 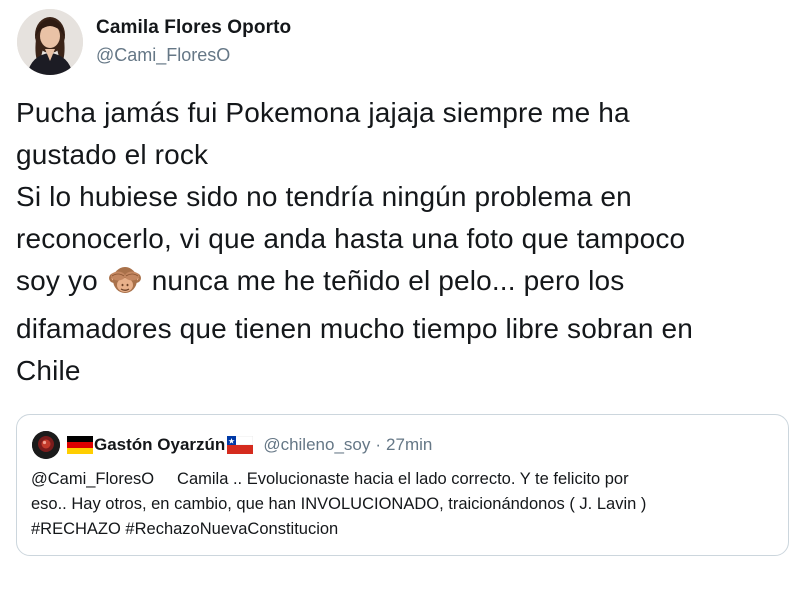 What do you see at coordinates (159, 445) in the screenshot?
I see `quoted-display-name: Gastón Oyarzún` at bounding box center [159, 445].